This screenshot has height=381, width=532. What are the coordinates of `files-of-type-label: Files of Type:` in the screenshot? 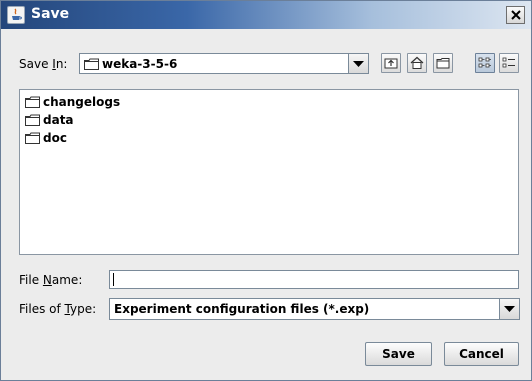 It's located at (58, 309).